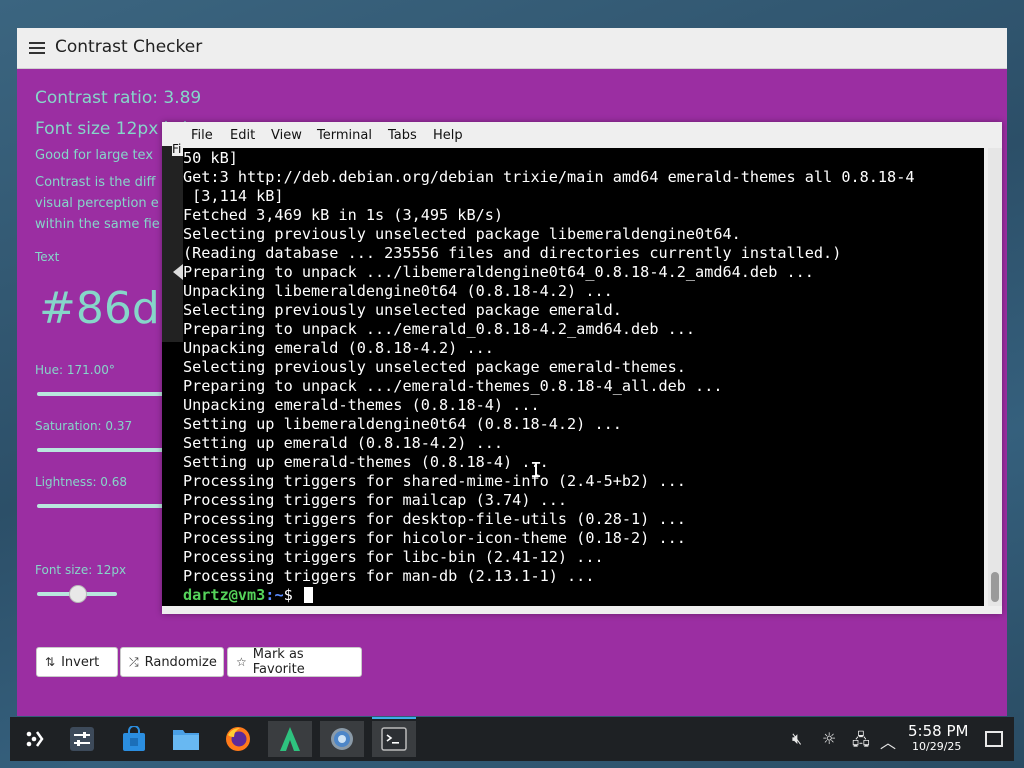 This screenshot has height=768, width=1024. Describe the element at coordinates (84, 426) in the screenshot. I see `saturation-label: Saturation: 0.37` at that location.